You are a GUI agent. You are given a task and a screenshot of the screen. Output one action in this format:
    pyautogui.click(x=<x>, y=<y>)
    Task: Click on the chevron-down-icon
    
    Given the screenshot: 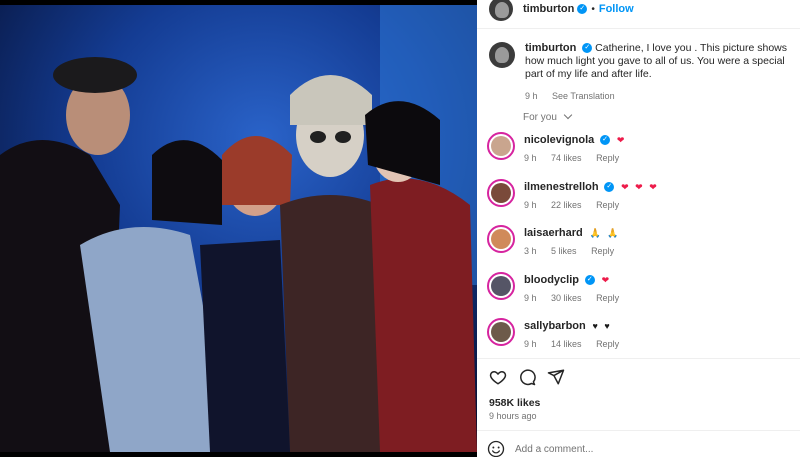 What is the action you would take?
    pyautogui.click(x=567, y=115)
    